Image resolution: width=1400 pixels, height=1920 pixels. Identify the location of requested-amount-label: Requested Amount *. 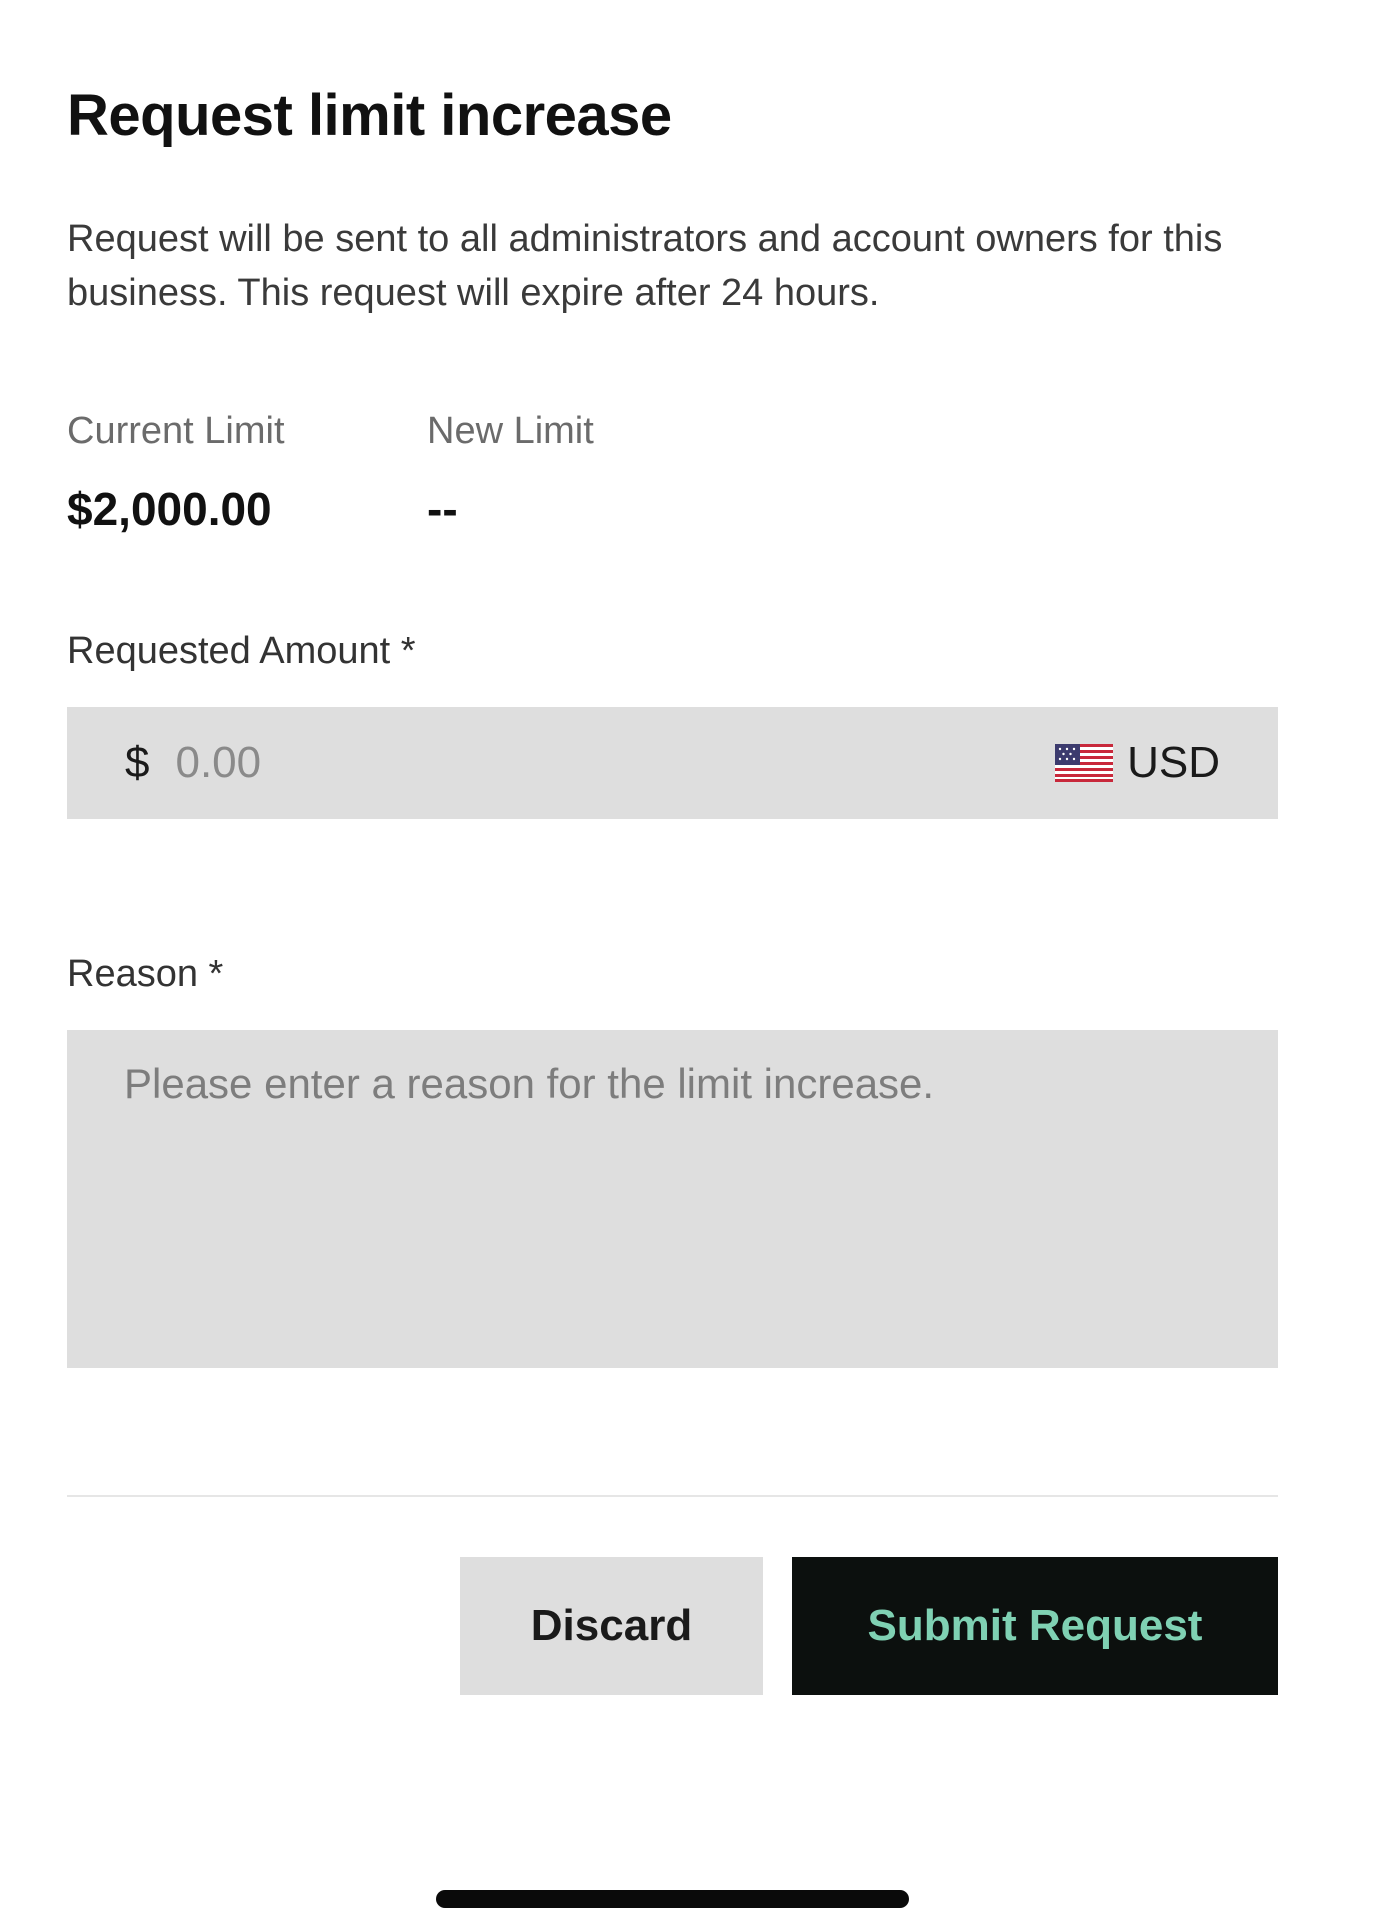
(241, 651).